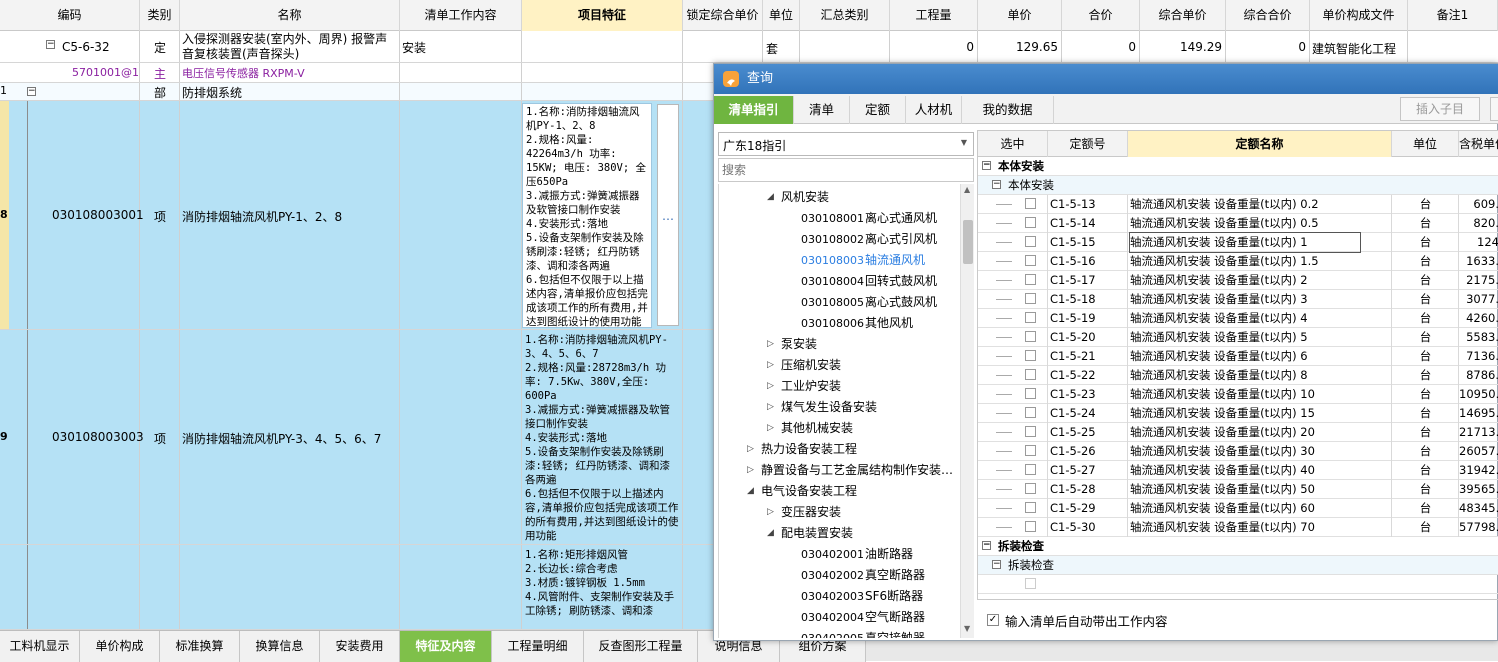  Describe the element at coordinates (1238, 337) in the screenshot. I see `quota-row: C1-5-20 轴流通风机安装 设备重量(t以内) 5 台 5583.` at that location.